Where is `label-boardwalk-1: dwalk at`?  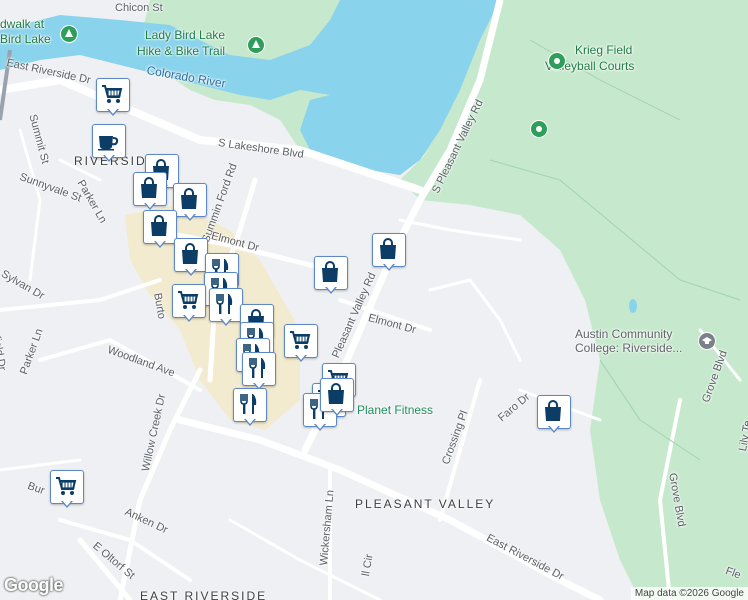
label-boardwalk-1: dwalk at is located at coordinates (22, 24).